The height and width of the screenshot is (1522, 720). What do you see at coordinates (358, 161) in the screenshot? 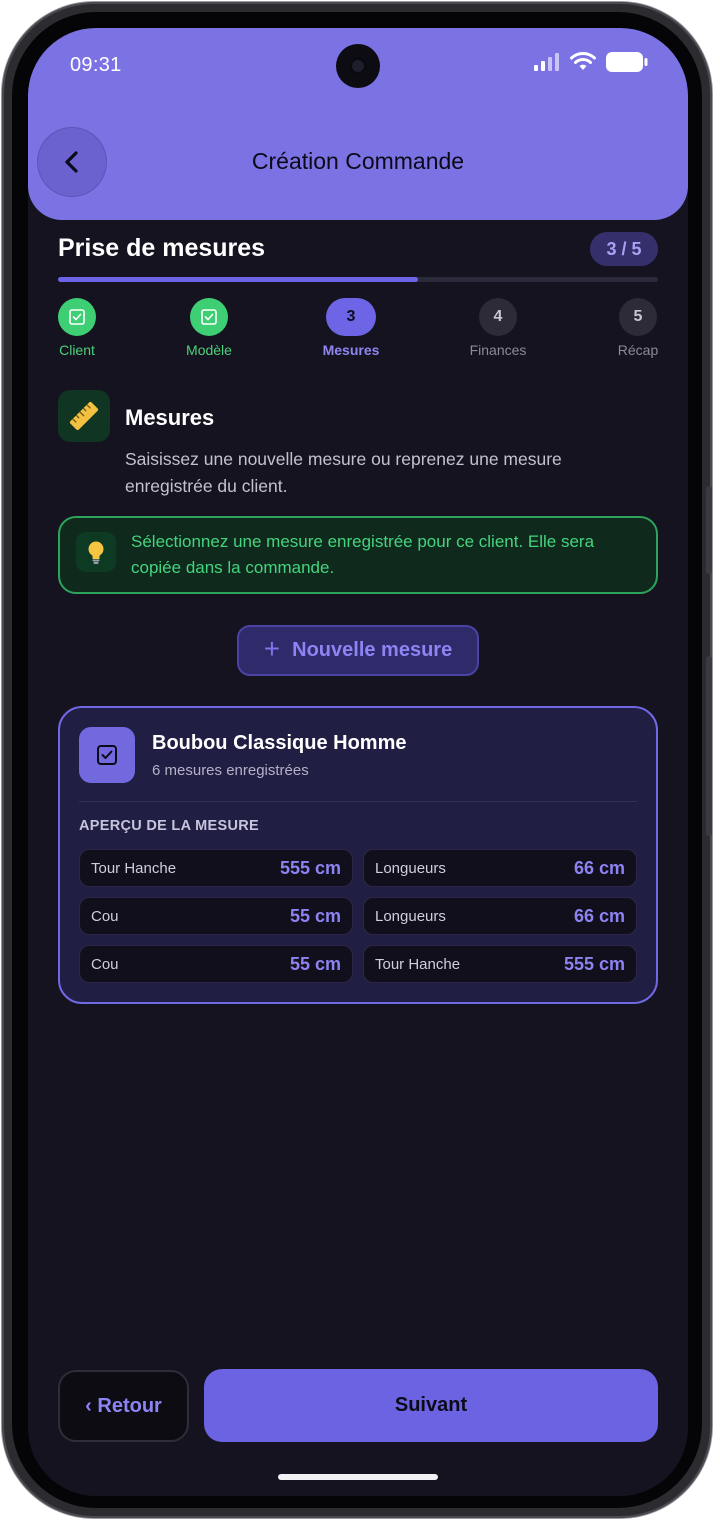
I see `page-title: Création Commande` at bounding box center [358, 161].